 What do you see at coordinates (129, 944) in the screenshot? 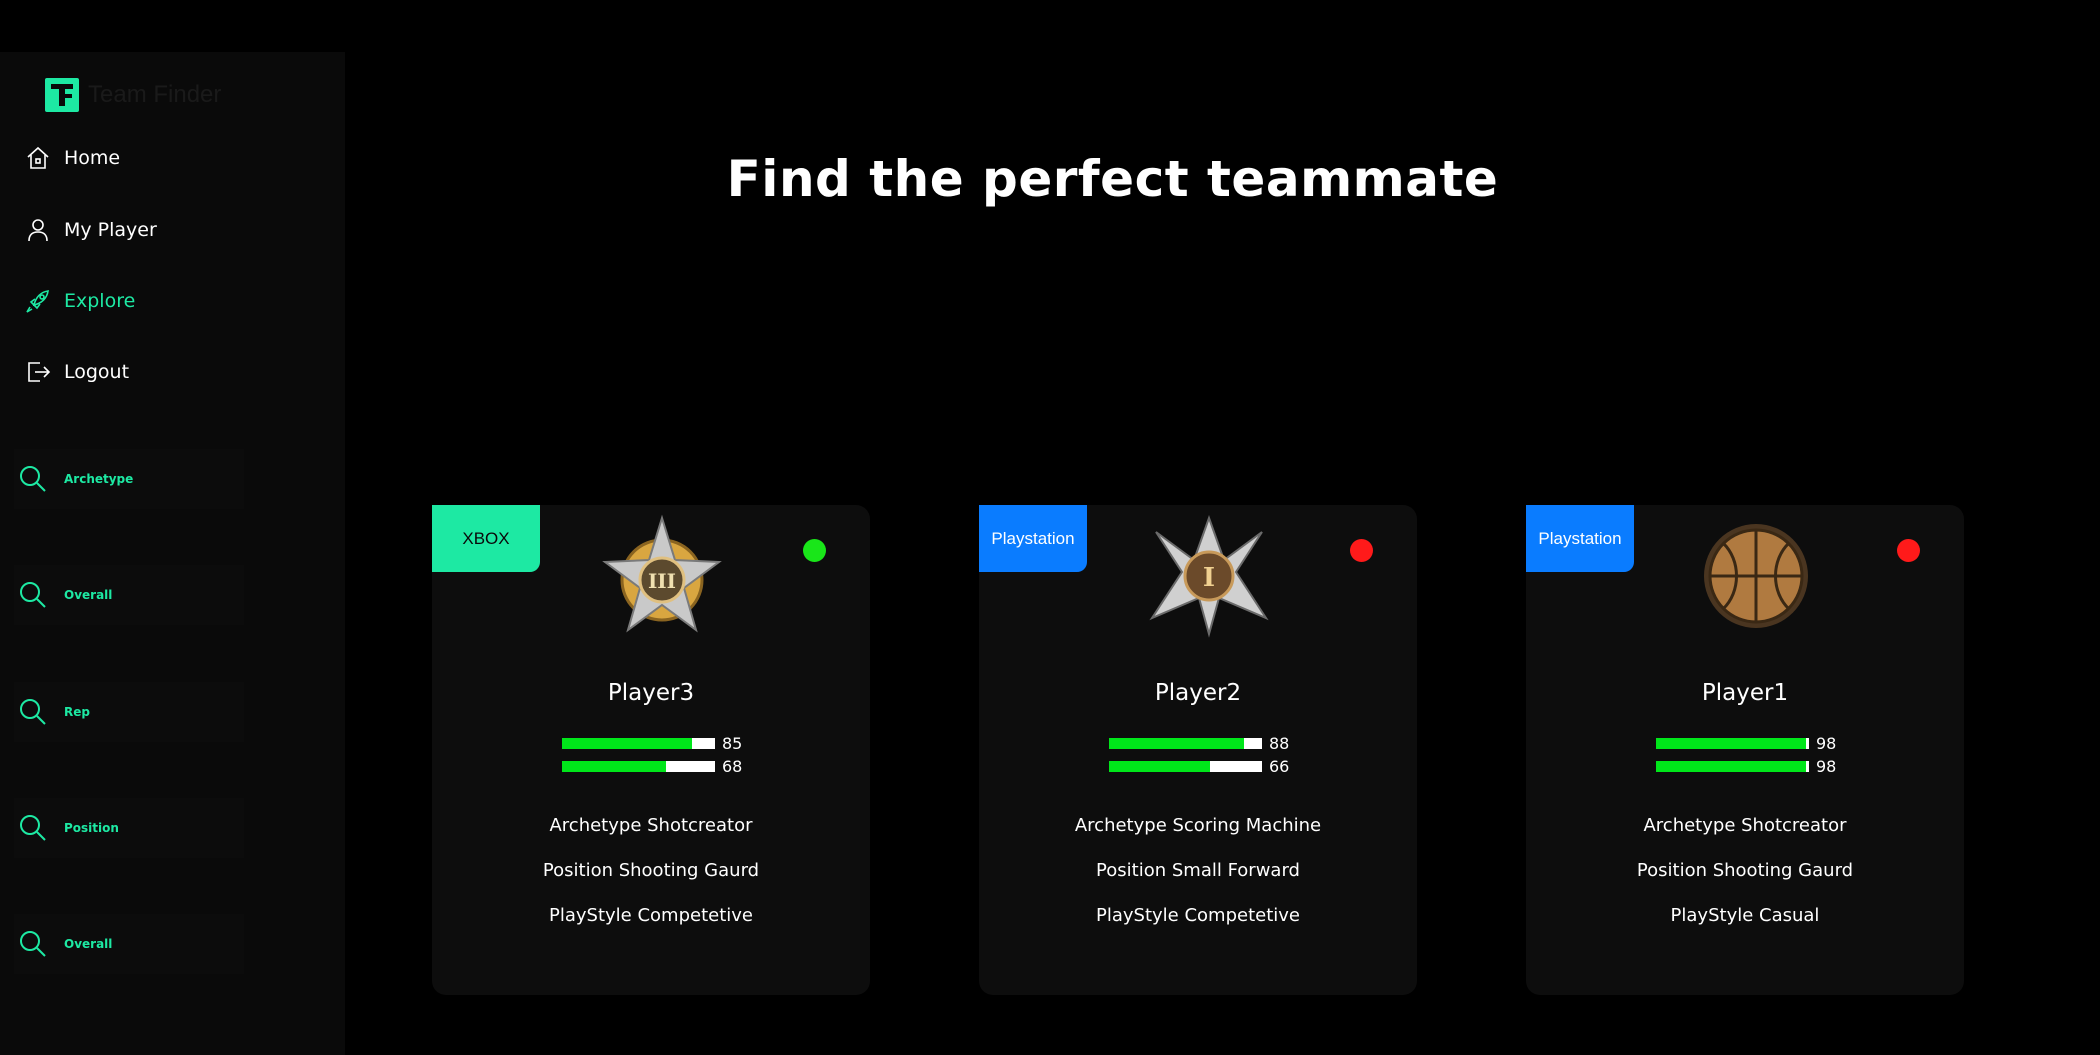
I see `filter-overall-2: Overall` at bounding box center [129, 944].